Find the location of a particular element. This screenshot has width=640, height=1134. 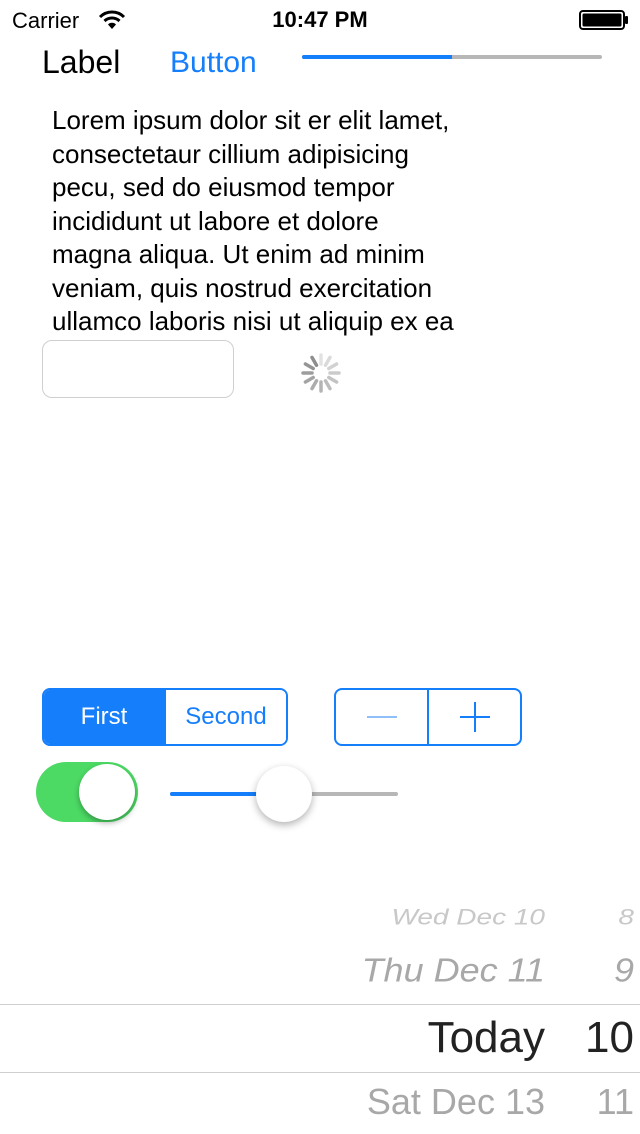

slider-thumb is located at coordinates (284, 794).